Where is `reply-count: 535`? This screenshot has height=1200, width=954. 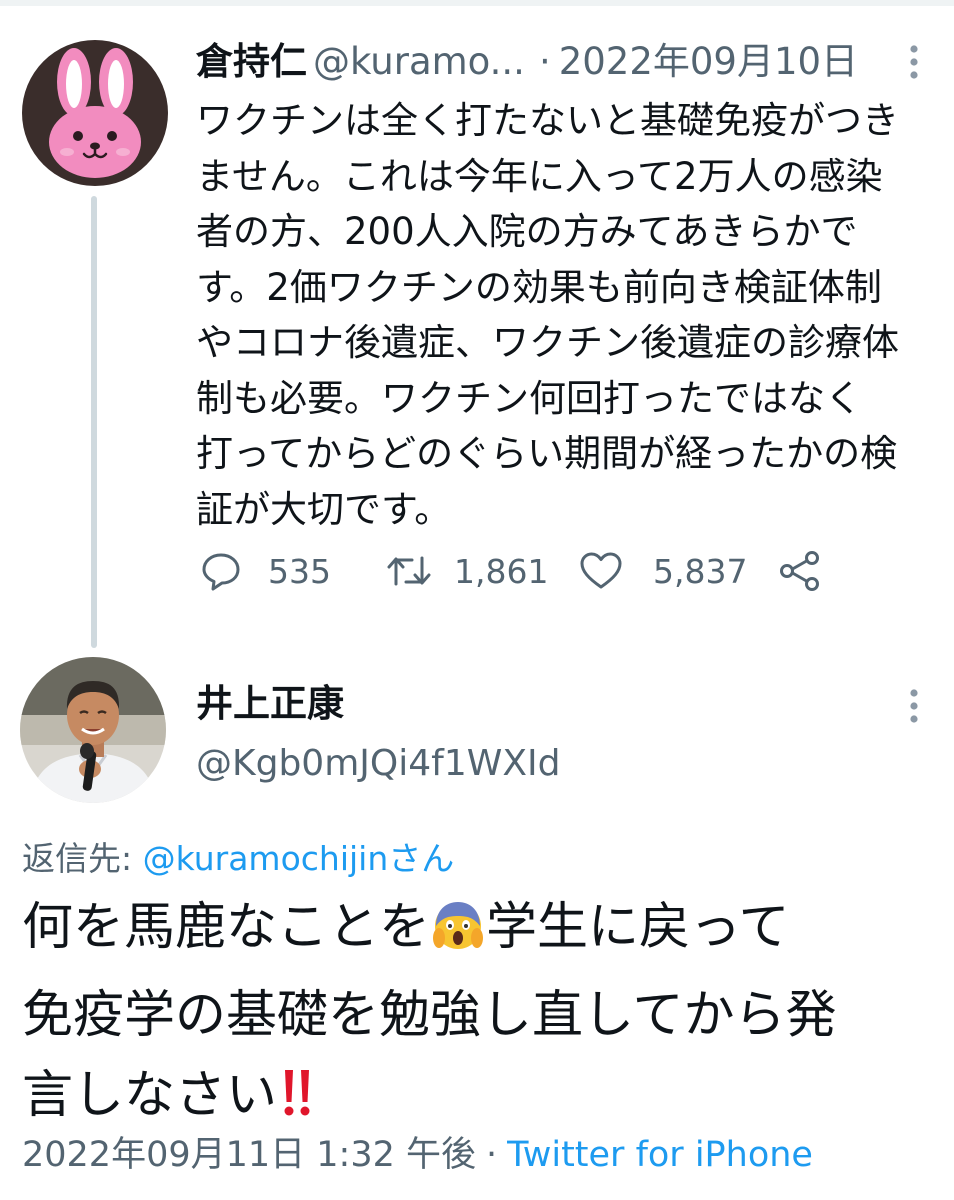 reply-count: 535 is located at coordinates (299, 571).